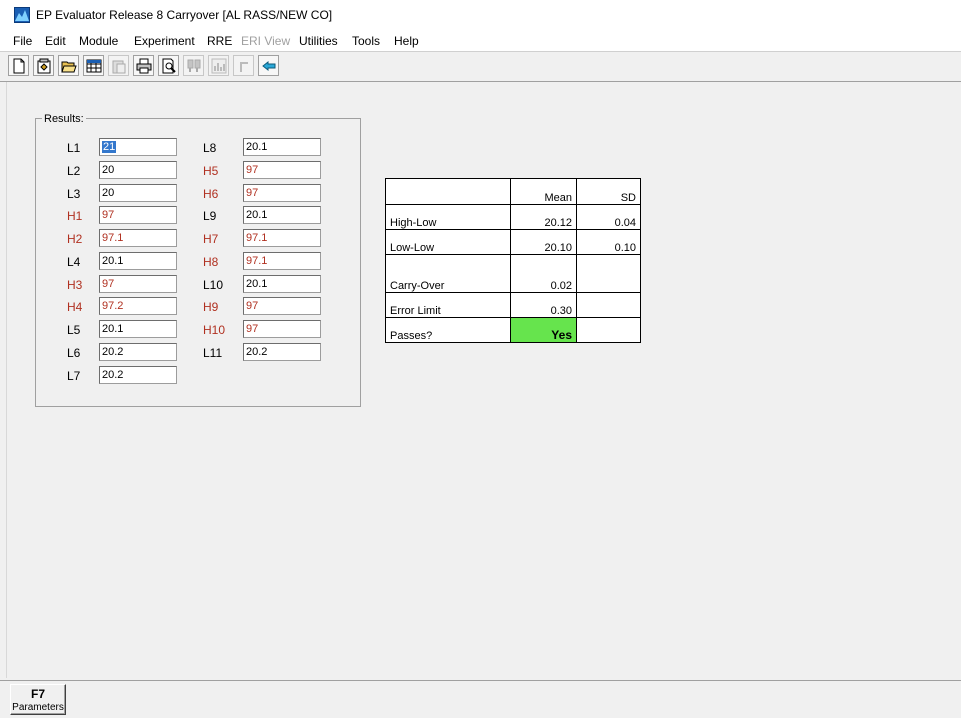  I want to click on grid-icon, so click(94, 66).